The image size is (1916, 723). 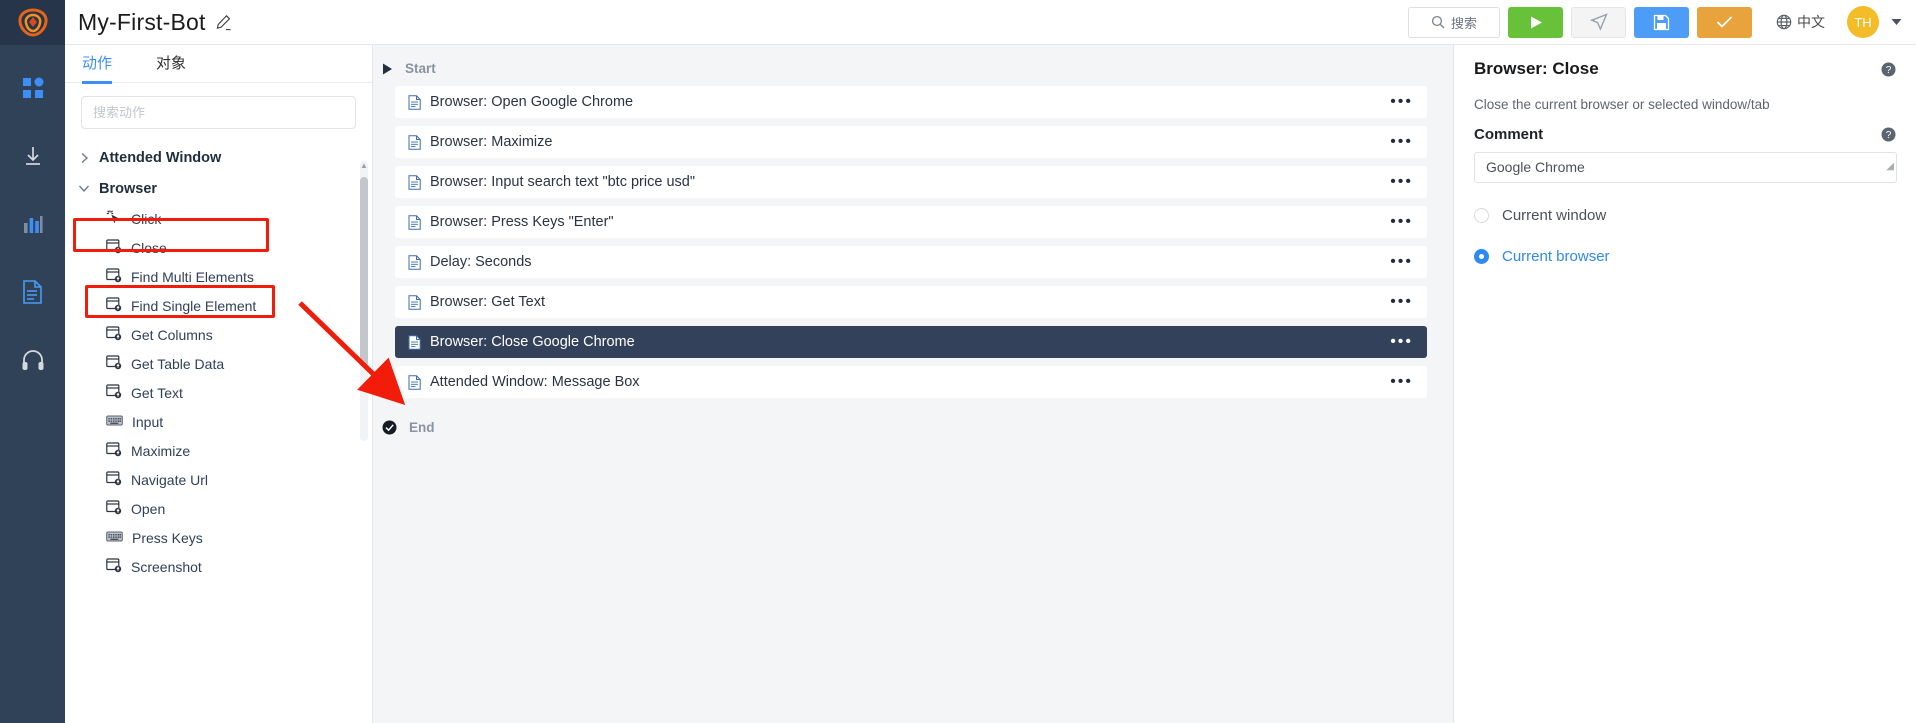 What do you see at coordinates (491, 142) in the screenshot?
I see `flow-step-label: Browser: Maximize` at bounding box center [491, 142].